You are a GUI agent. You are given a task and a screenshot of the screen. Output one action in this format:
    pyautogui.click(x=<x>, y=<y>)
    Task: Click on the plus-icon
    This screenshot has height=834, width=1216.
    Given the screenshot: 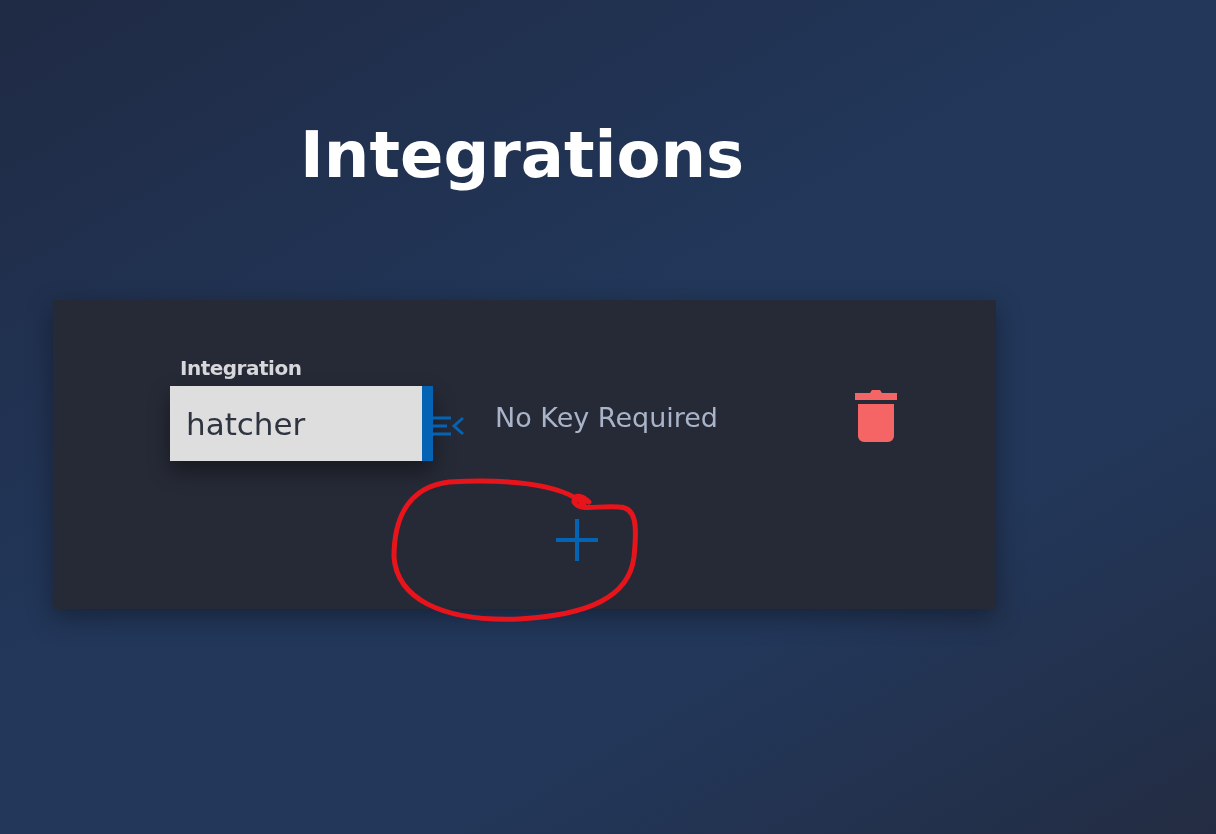 What is the action you would take?
    pyautogui.click(x=577, y=540)
    